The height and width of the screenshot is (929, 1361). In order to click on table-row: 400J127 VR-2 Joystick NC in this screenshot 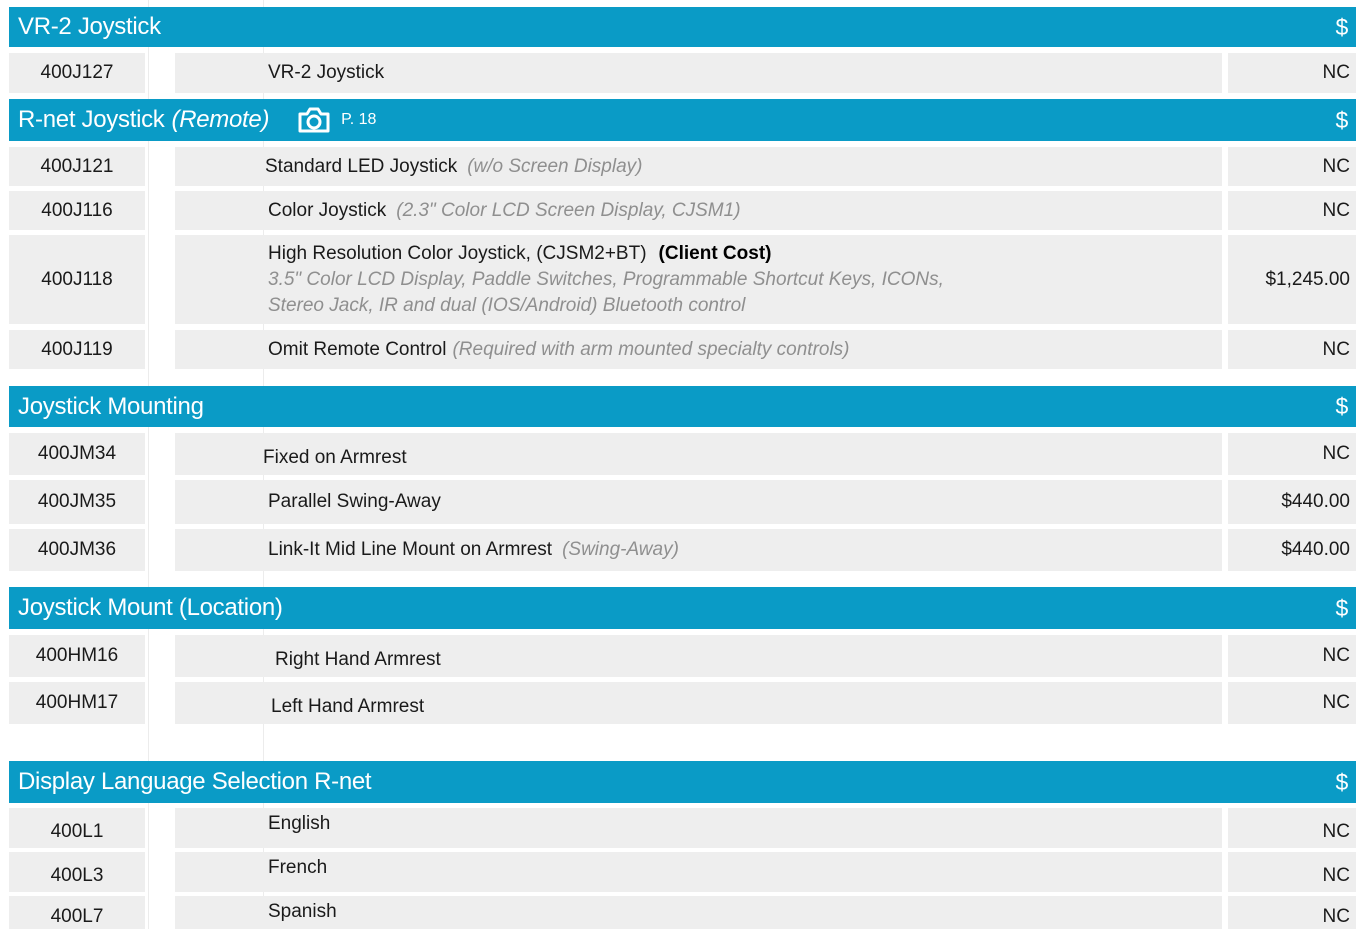, I will do `click(682, 73)`.